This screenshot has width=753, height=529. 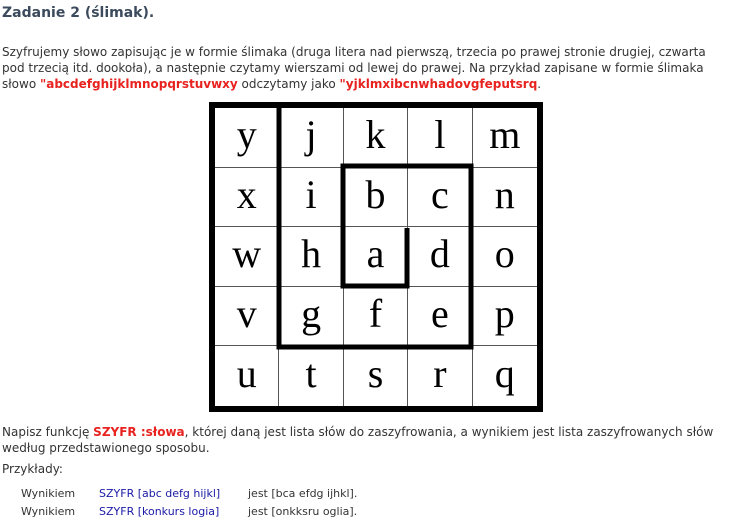 What do you see at coordinates (247, 376) in the screenshot?
I see `grid-cell: u` at bounding box center [247, 376].